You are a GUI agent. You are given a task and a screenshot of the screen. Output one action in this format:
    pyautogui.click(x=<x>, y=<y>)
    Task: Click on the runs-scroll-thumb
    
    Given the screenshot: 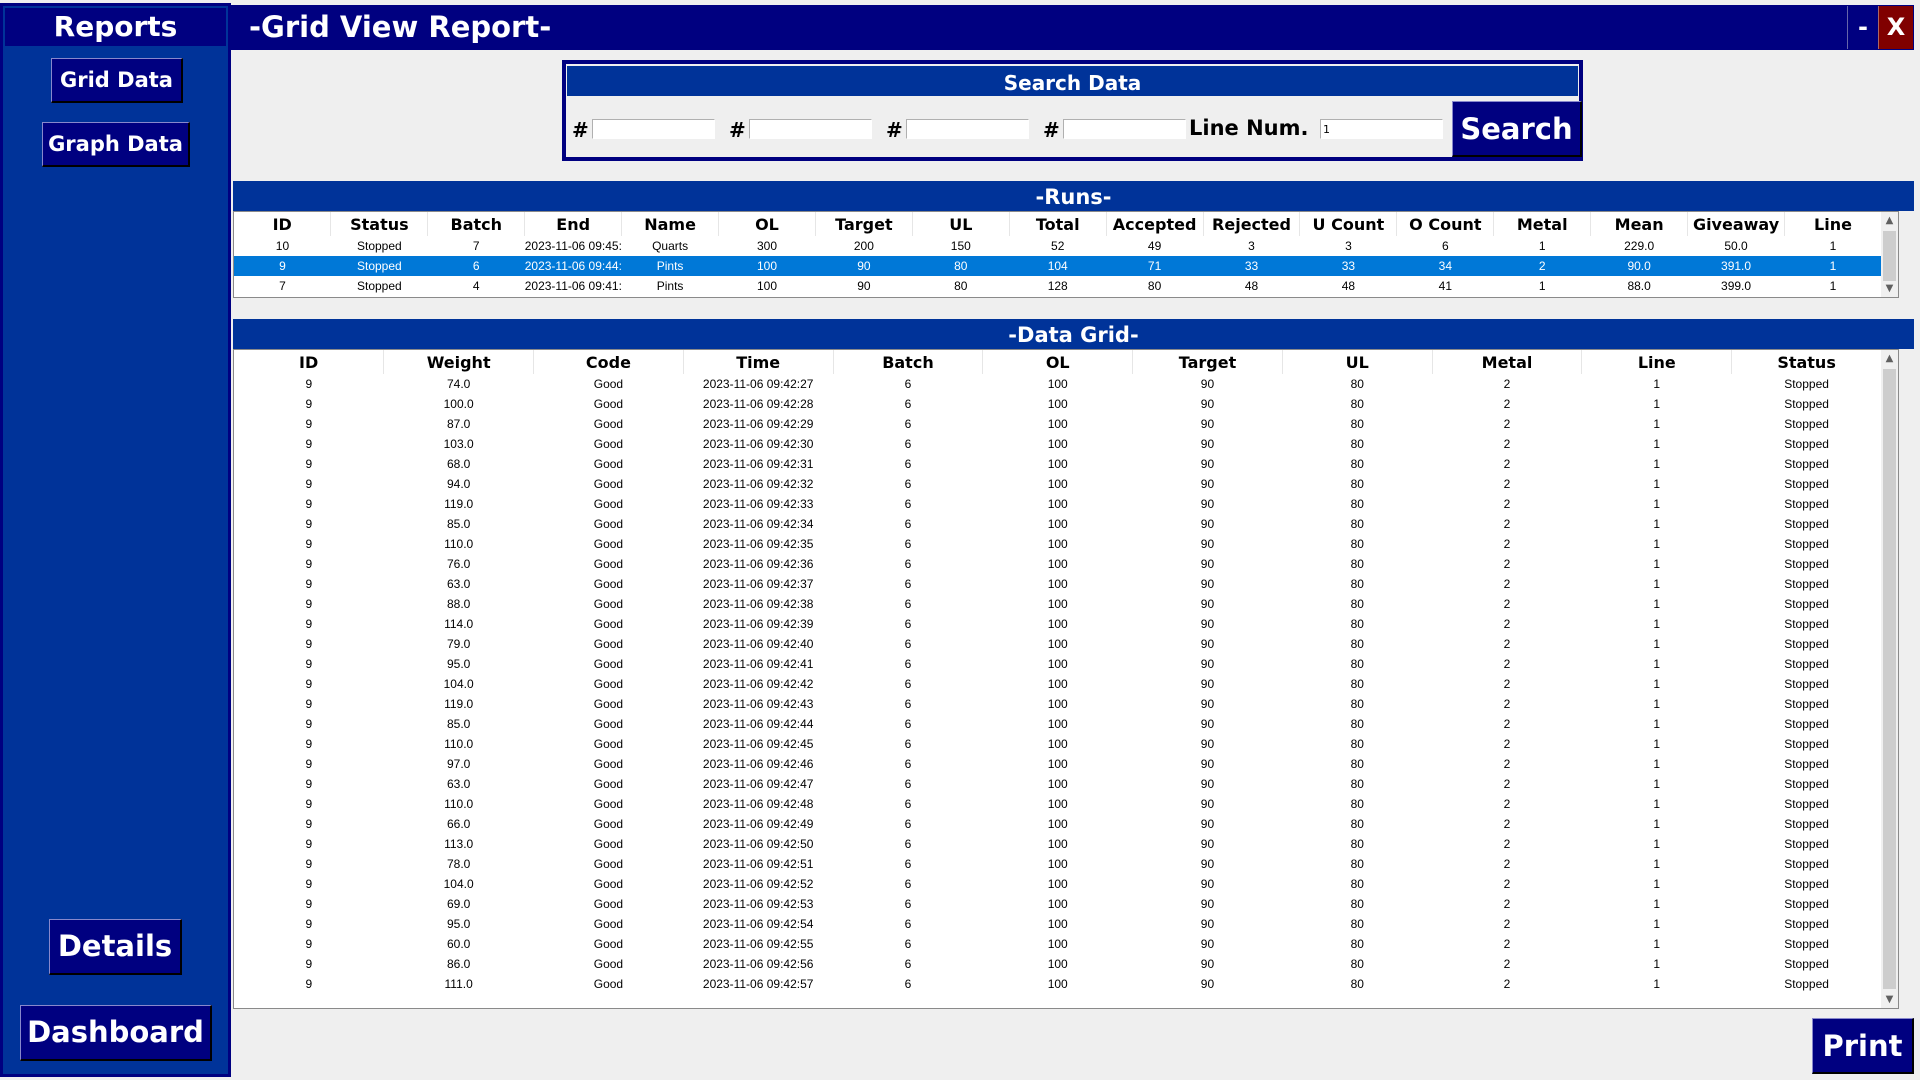 What is the action you would take?
    pyautogui.click(x=1889, y=256)
    